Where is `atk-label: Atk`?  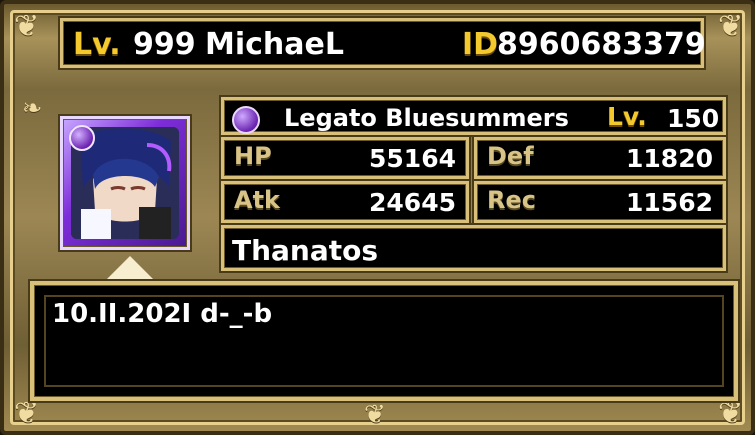 atk-label: Atk is located at coordinates (257, 200).